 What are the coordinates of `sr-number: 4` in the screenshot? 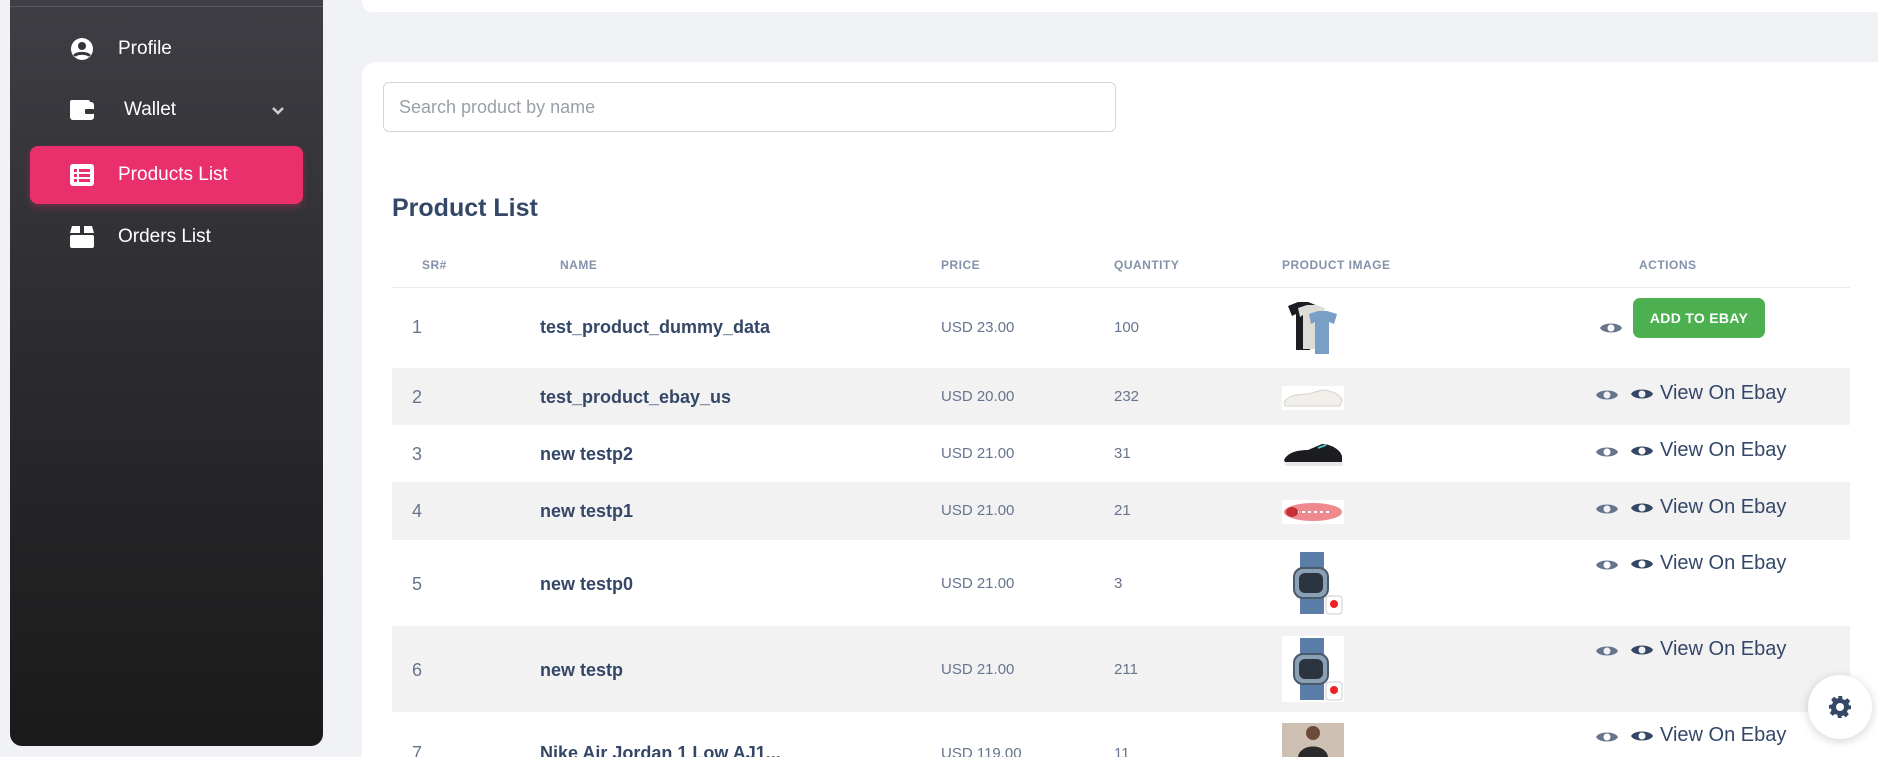 It's located at (417, 511).